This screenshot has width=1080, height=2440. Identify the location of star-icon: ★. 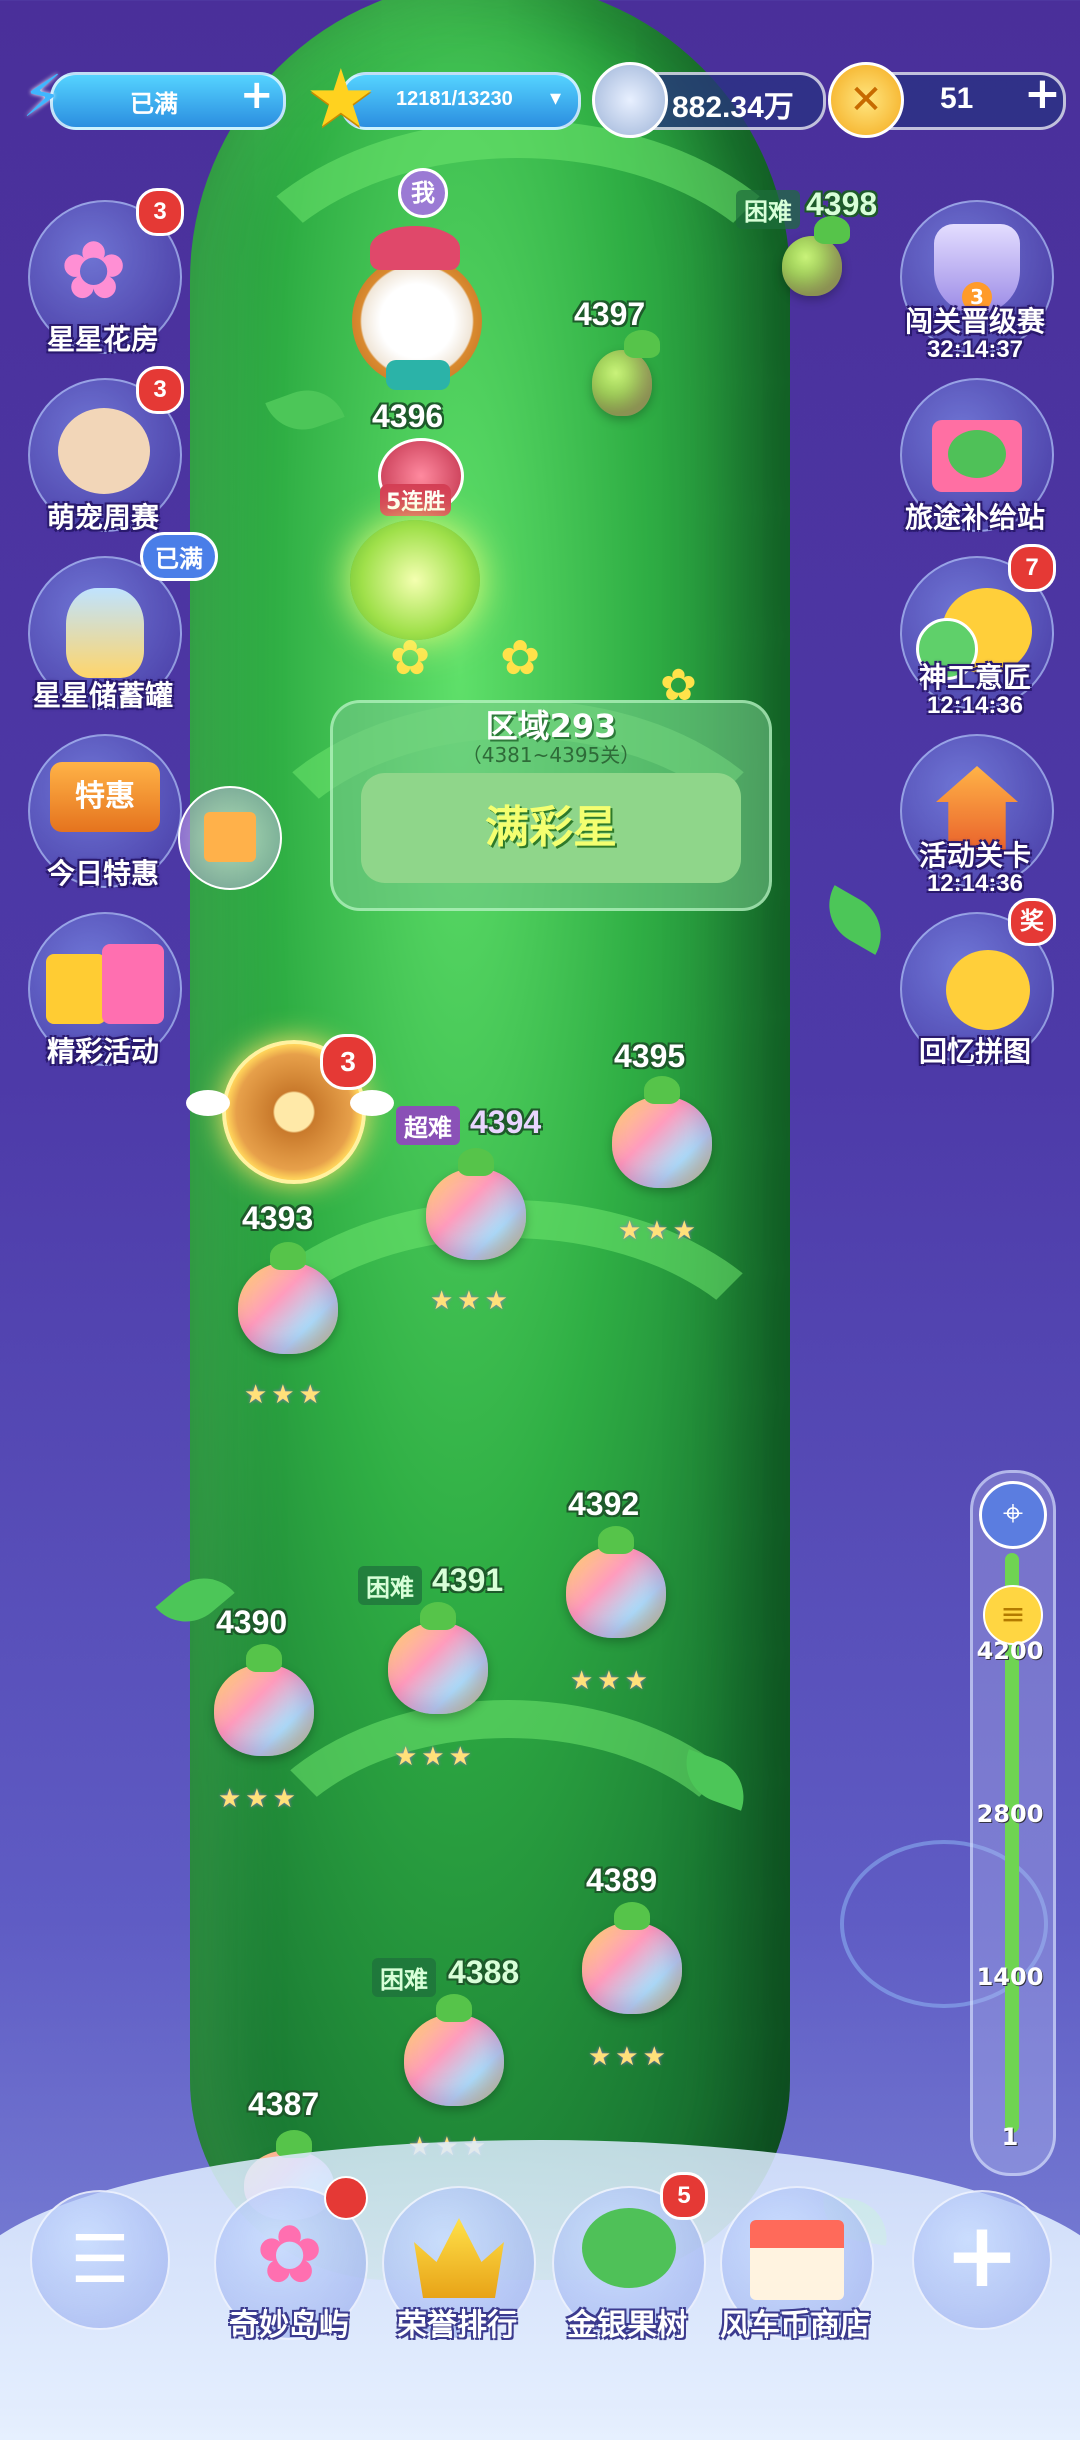
(341, 98).